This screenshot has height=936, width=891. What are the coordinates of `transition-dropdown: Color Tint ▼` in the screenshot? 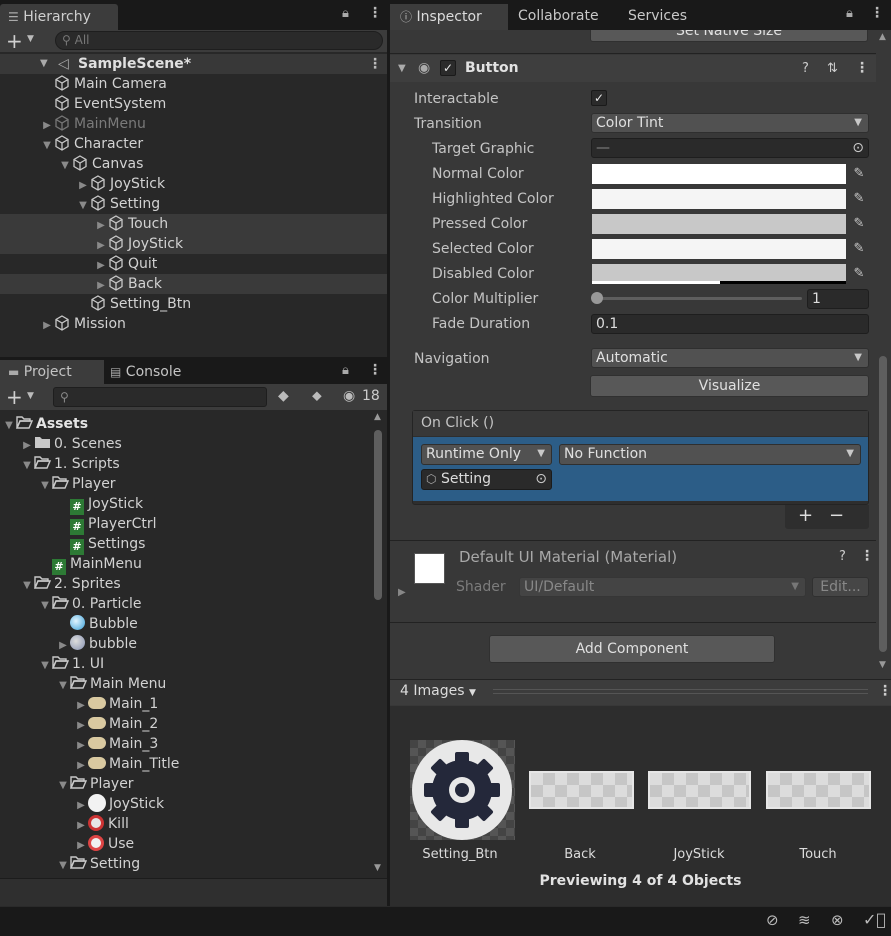 It's located at (730, 123).